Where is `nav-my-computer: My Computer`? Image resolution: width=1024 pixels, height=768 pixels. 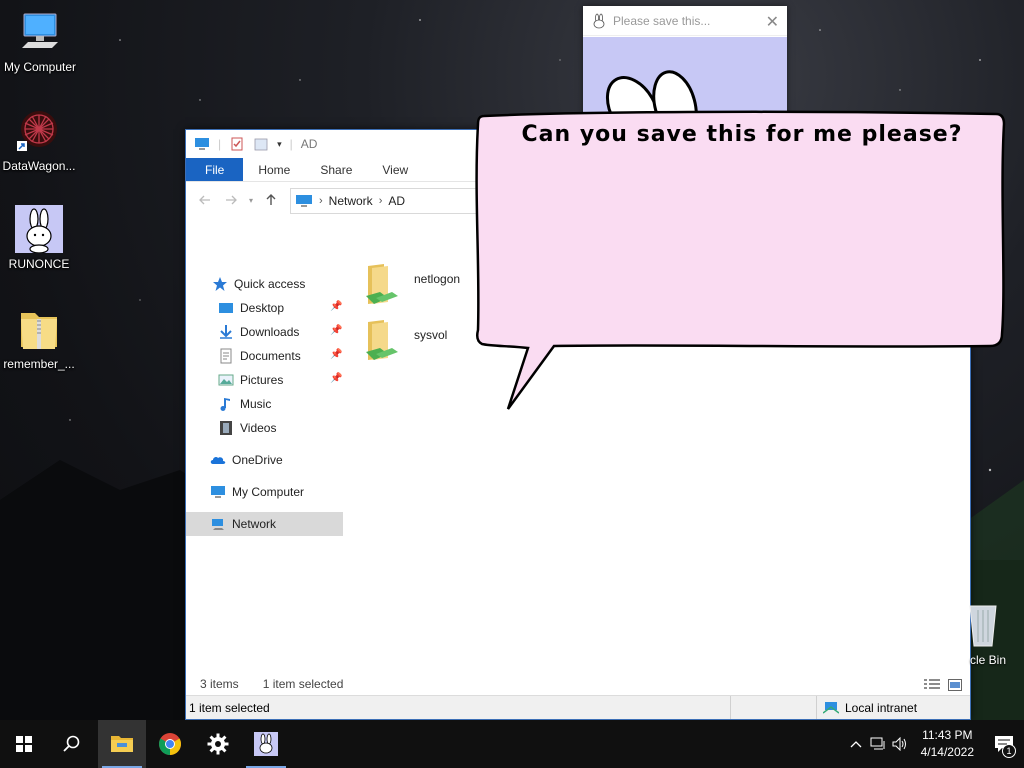 nav-my-computer: My Computer is located at coordinates (257, 492).